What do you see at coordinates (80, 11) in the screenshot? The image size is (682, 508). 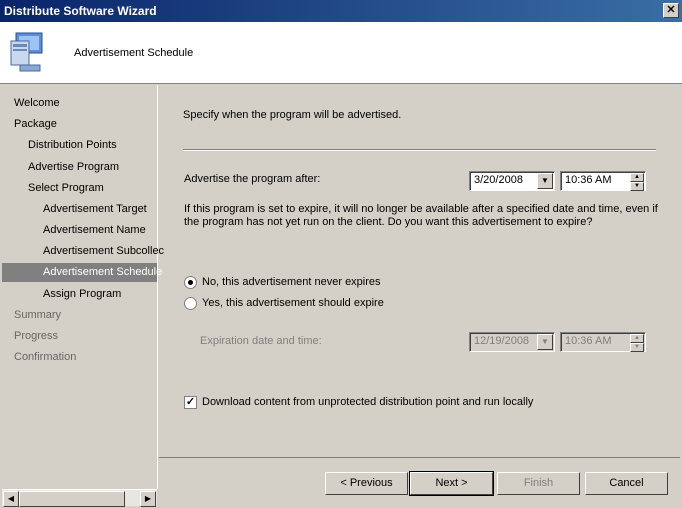 I see `window-title: Distribute Software Wizard` at bounding box center [80, 11].